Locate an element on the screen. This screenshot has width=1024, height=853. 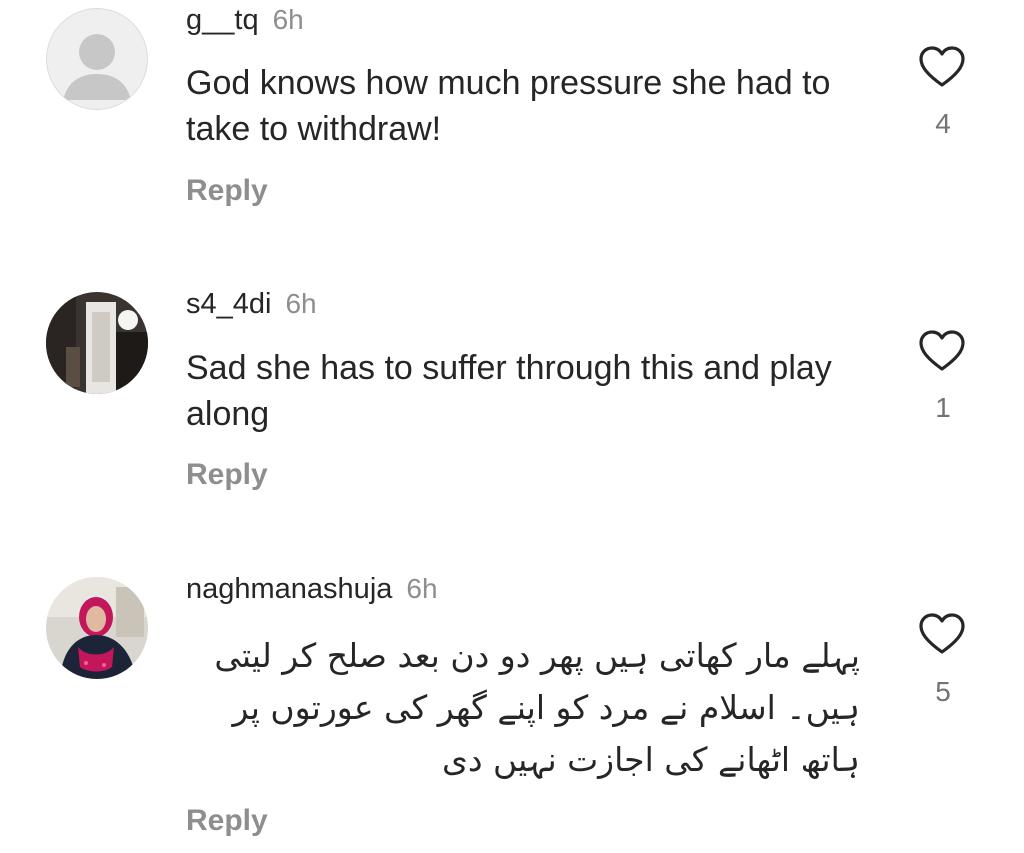
comment-header: naghmanashuja 6h is located at coordinates (312, 589).